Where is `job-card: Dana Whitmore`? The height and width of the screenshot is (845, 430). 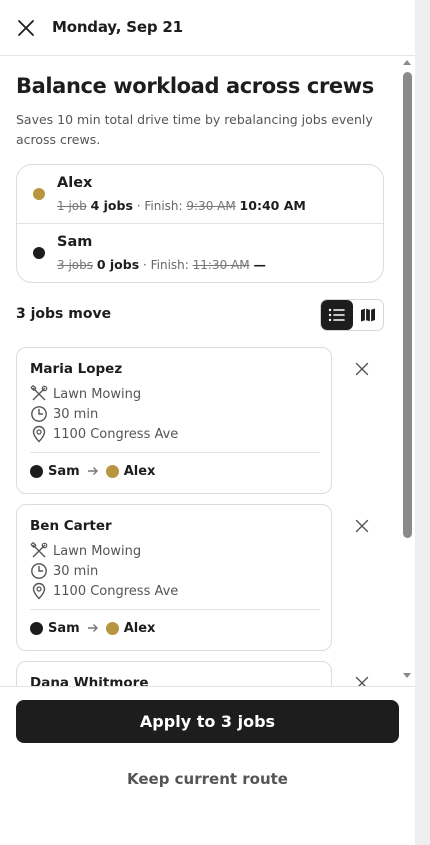
job-card: Dana Whitmore is located at coordinates (174, 673).